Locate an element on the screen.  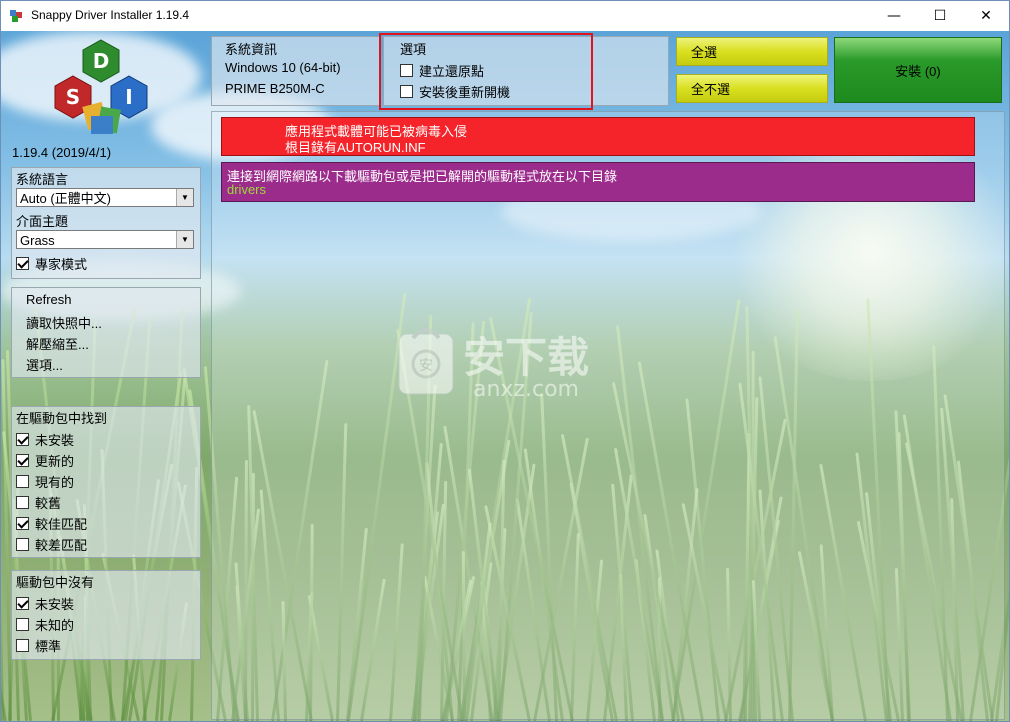
maximize-button: ☐ is located at coordinates (940, 16).